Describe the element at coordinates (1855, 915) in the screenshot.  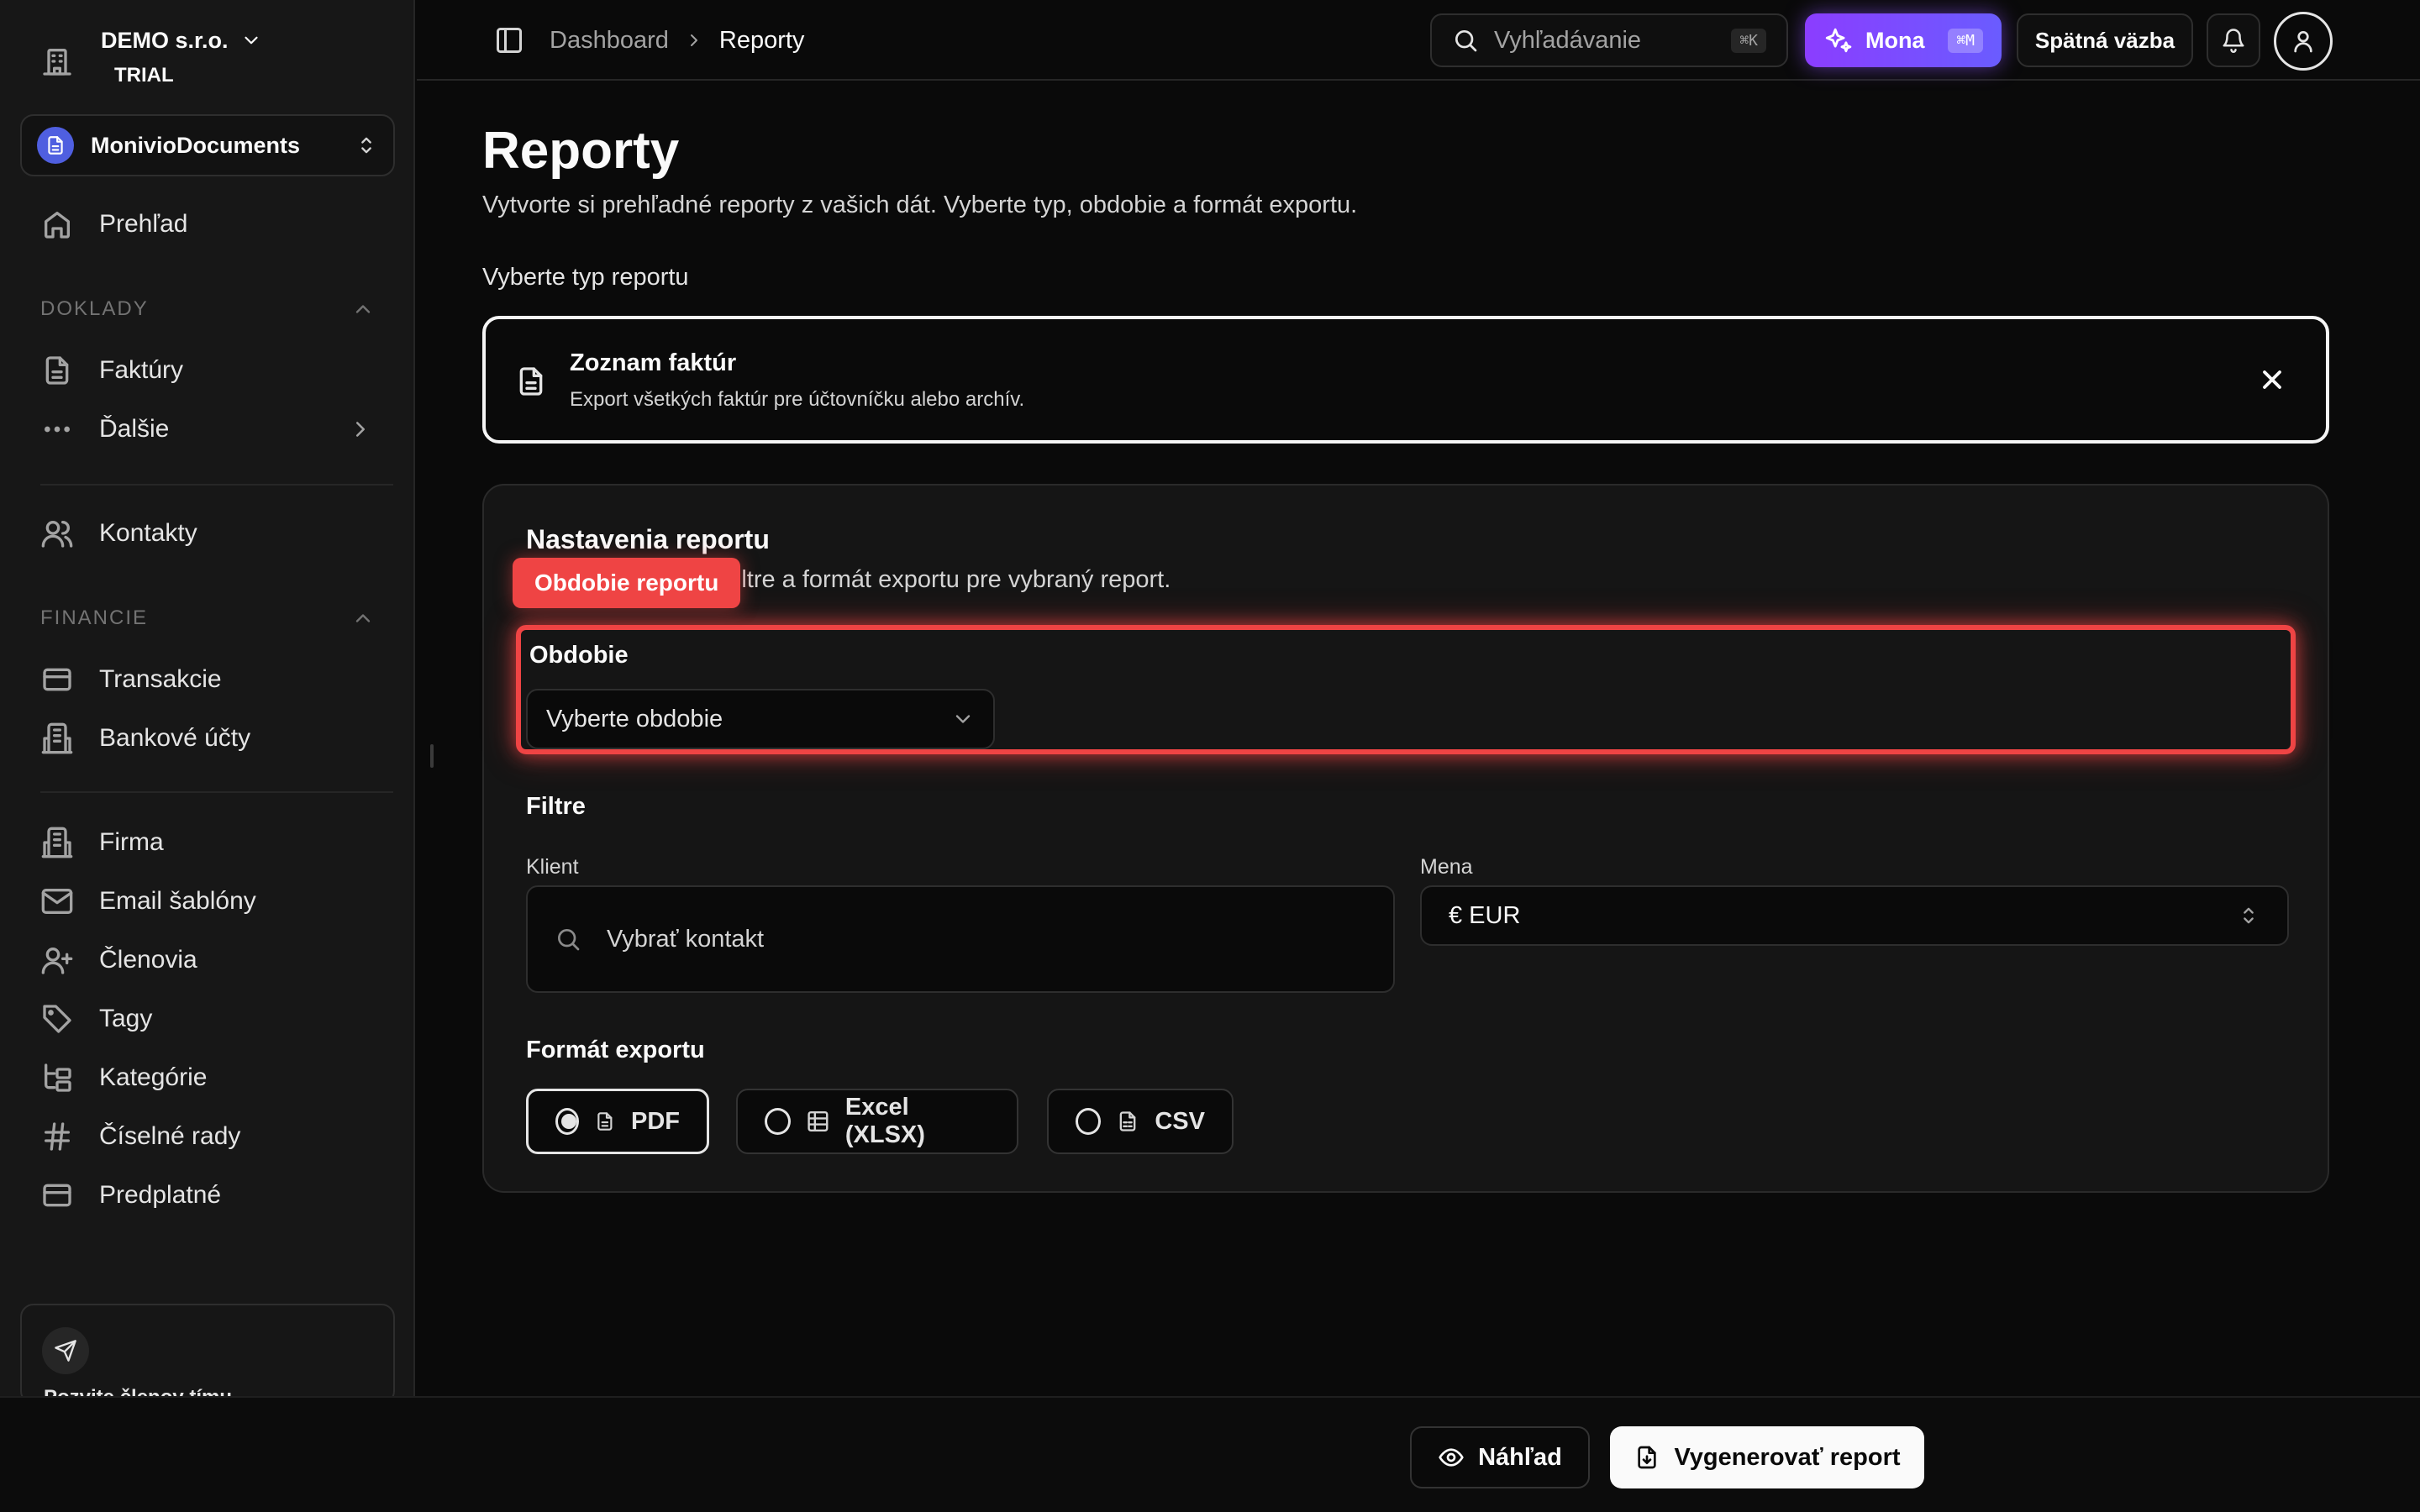
I see `currency-select: € EUR` at that location.